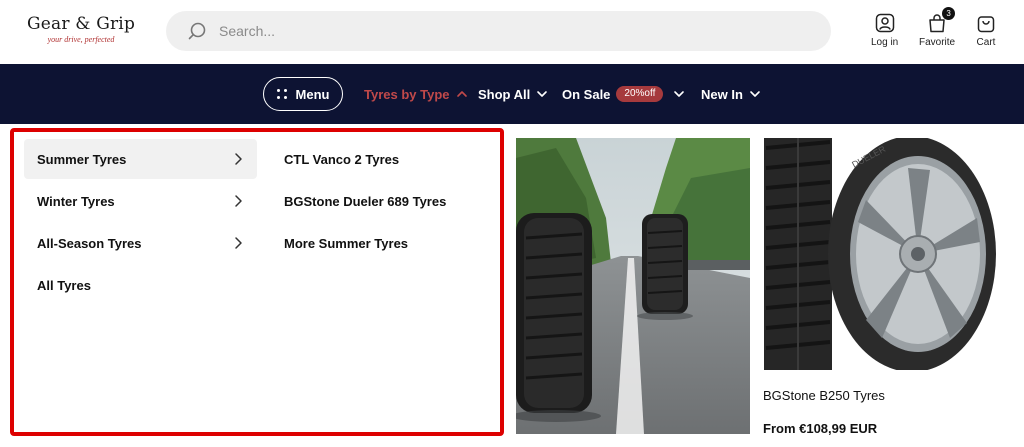 The width and height of the screenshot is (1024, 447). Describe the element at coordinates (885, 23) in the screenshot. I see `user-icon` at that location.